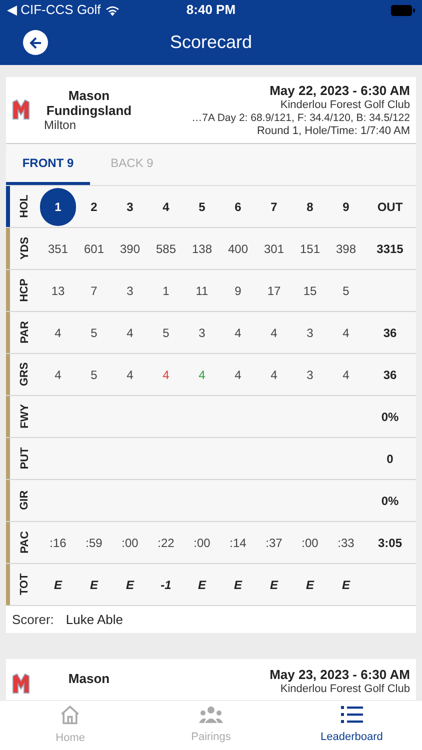  I want to click on row-label: HCP, so click(25, 290).